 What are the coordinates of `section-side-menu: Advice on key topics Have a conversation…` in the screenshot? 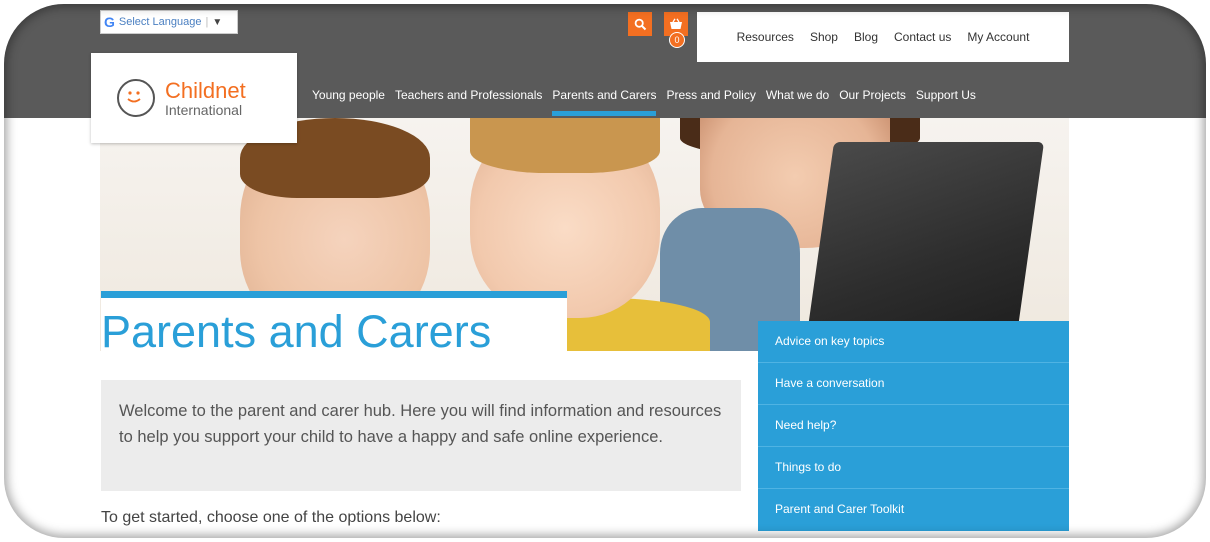 It's located at (913, 426).